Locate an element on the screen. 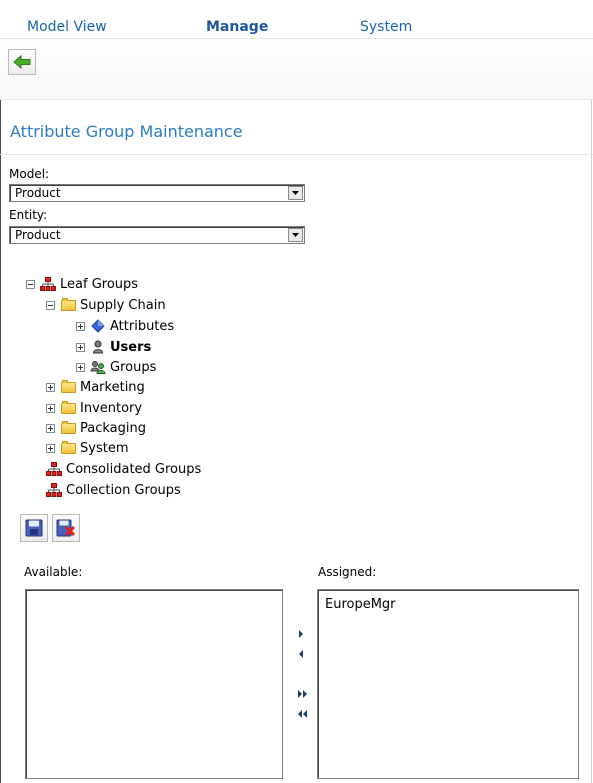  tree-node-marketing: Marketing is located at coordinates (95, 387).